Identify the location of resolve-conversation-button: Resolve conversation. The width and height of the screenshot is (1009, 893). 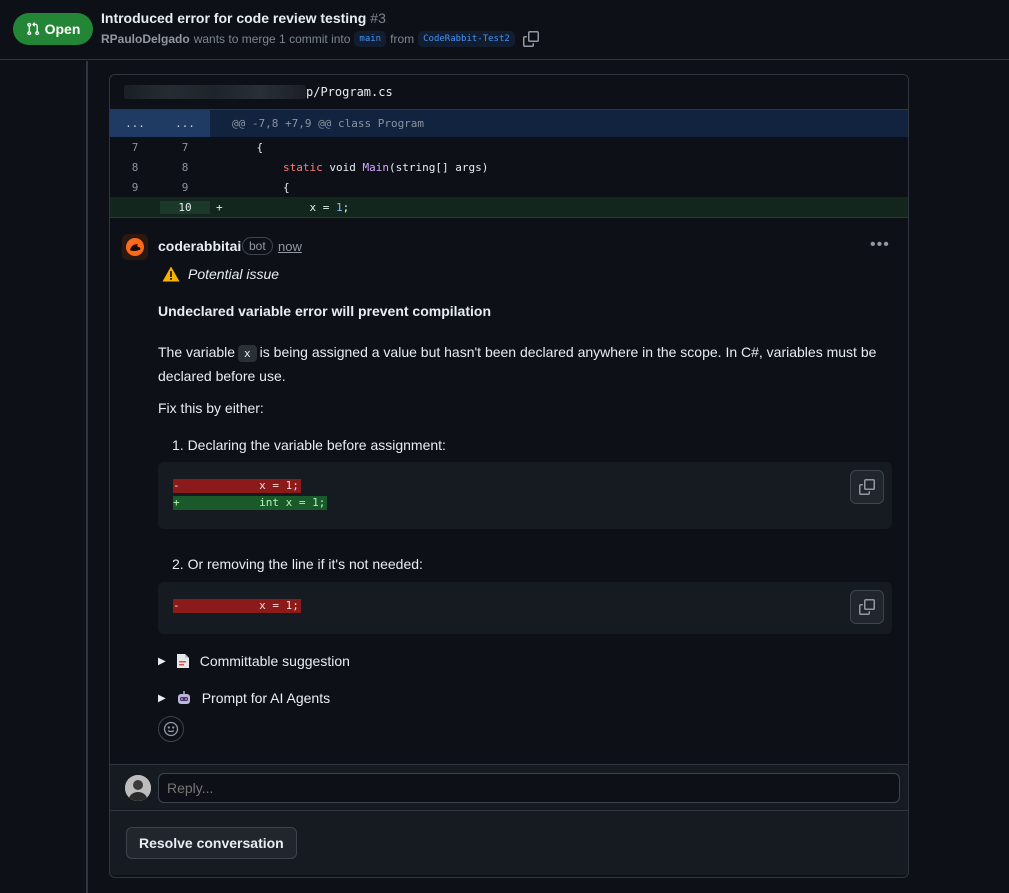
(211, 843).